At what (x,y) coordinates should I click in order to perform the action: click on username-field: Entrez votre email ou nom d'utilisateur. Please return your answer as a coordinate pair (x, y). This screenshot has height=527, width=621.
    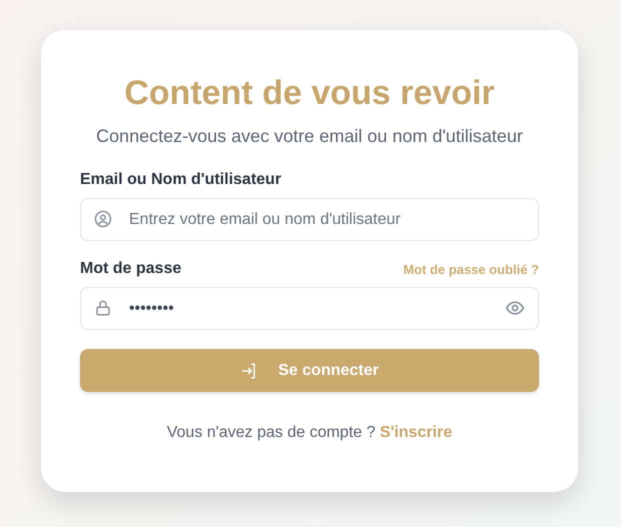
    Looking at the image, I should click on (309, 219).